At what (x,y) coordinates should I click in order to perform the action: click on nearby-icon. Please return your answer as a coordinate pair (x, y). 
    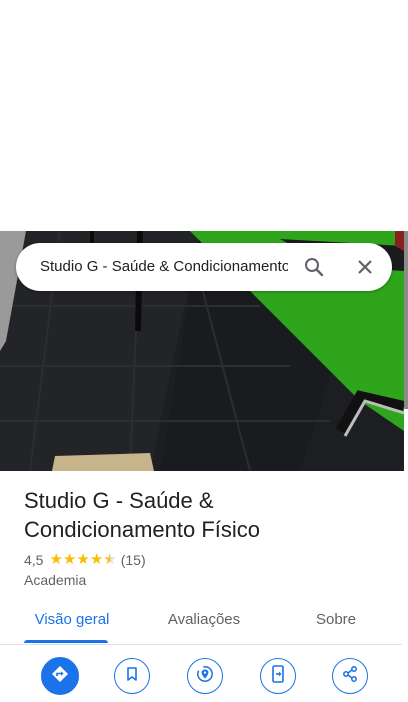
    Looking at the image, I should click on (205, 676).